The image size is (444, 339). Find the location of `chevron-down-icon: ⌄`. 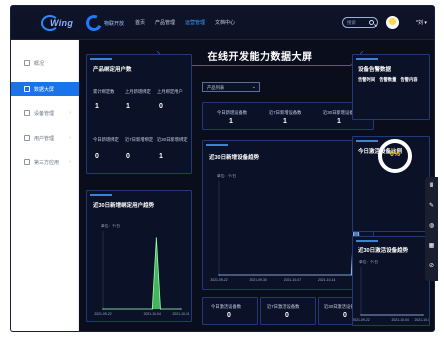

chevron-down-icon: ⌄ is located at coordinates (253, 87).